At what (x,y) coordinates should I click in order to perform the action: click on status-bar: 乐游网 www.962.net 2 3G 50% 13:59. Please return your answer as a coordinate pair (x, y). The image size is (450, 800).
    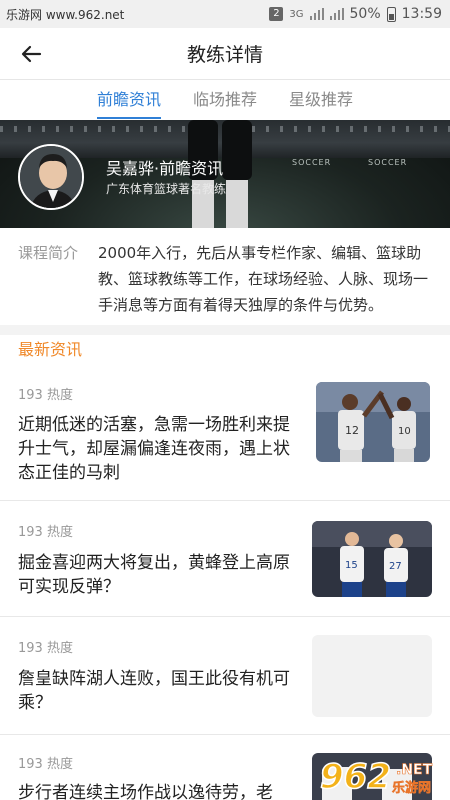
    Looking at the image, I should click on (225, 14).